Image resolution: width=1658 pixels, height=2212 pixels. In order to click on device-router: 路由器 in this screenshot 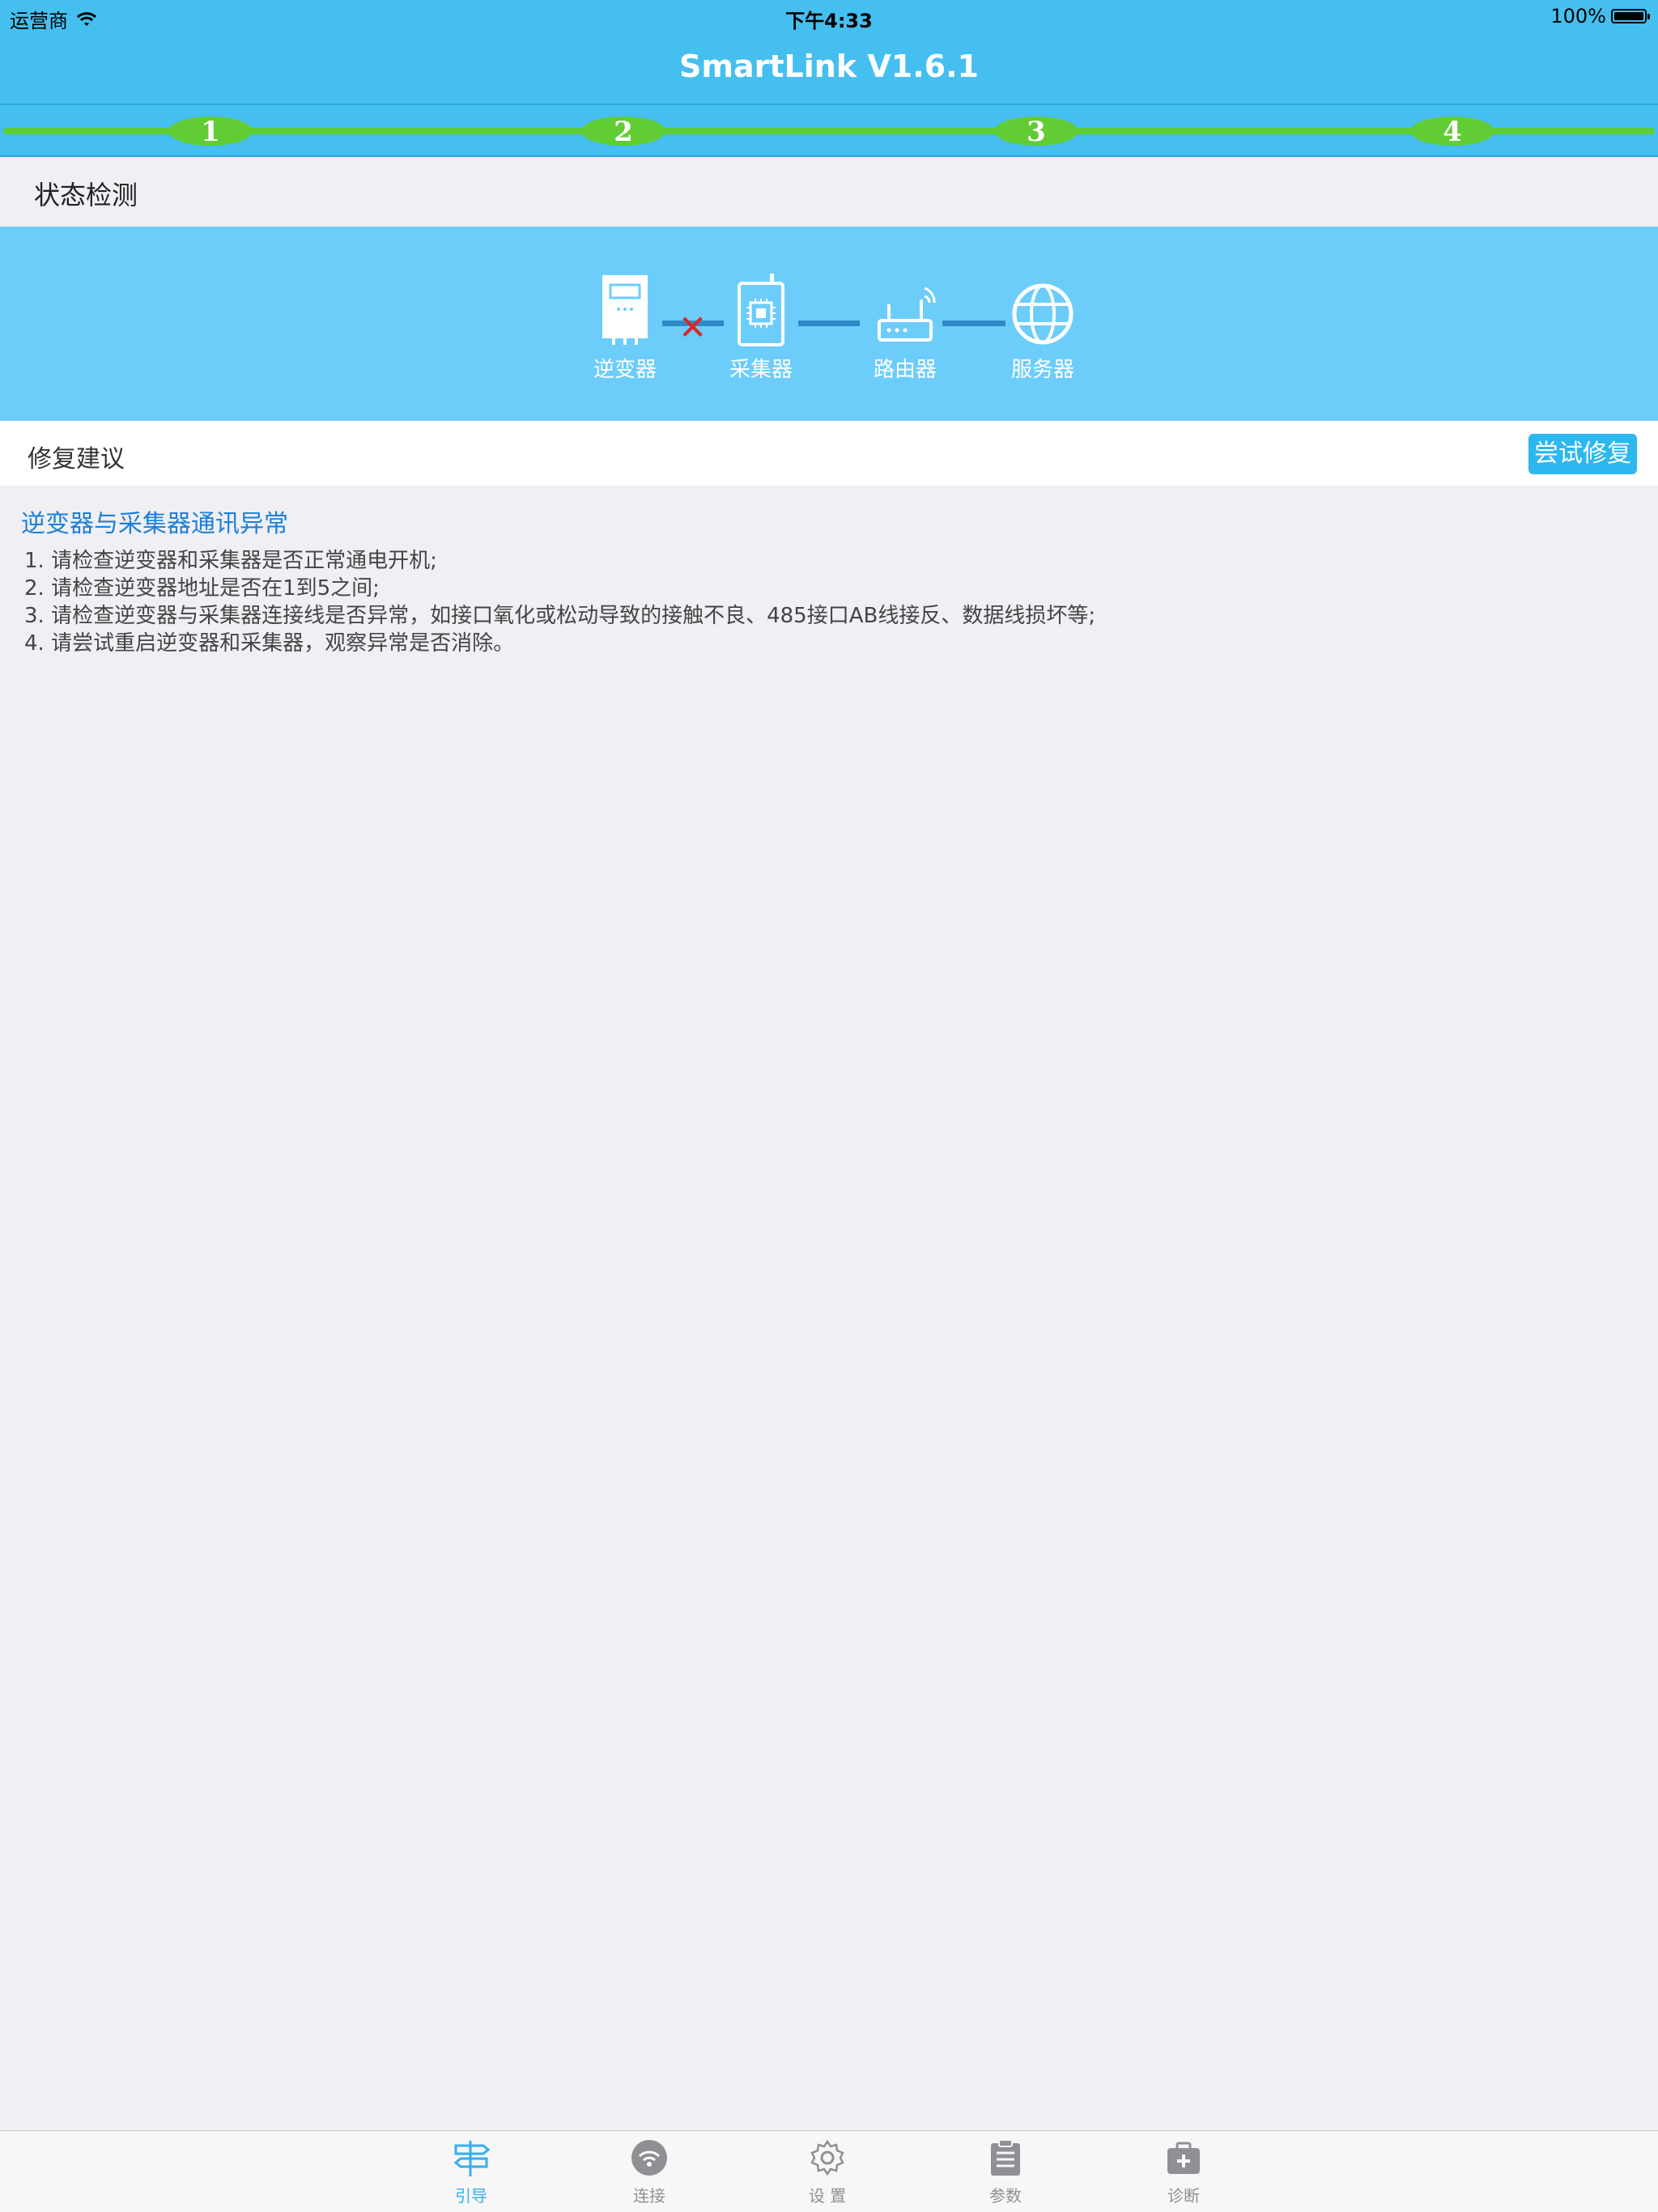, I will do `click(905, 324)`.